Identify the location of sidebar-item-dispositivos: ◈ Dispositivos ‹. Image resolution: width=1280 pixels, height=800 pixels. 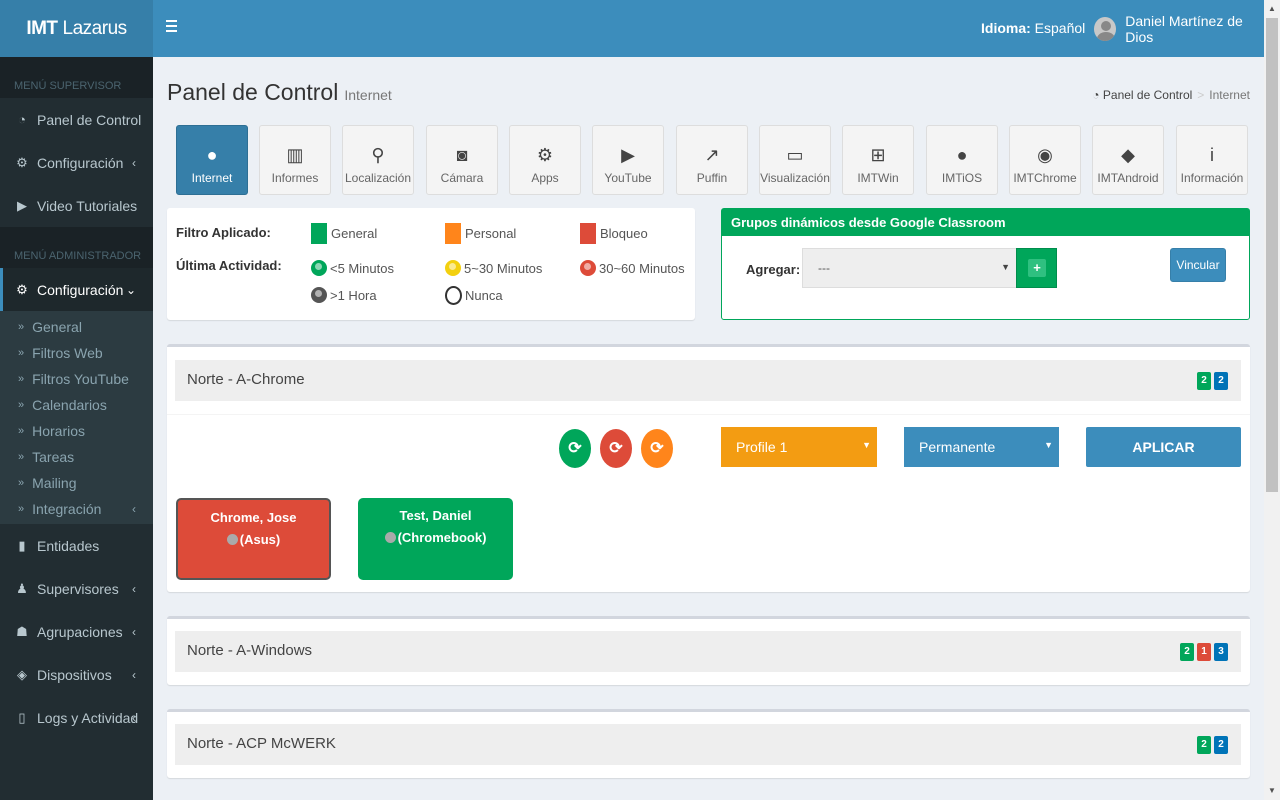
(76, 674).